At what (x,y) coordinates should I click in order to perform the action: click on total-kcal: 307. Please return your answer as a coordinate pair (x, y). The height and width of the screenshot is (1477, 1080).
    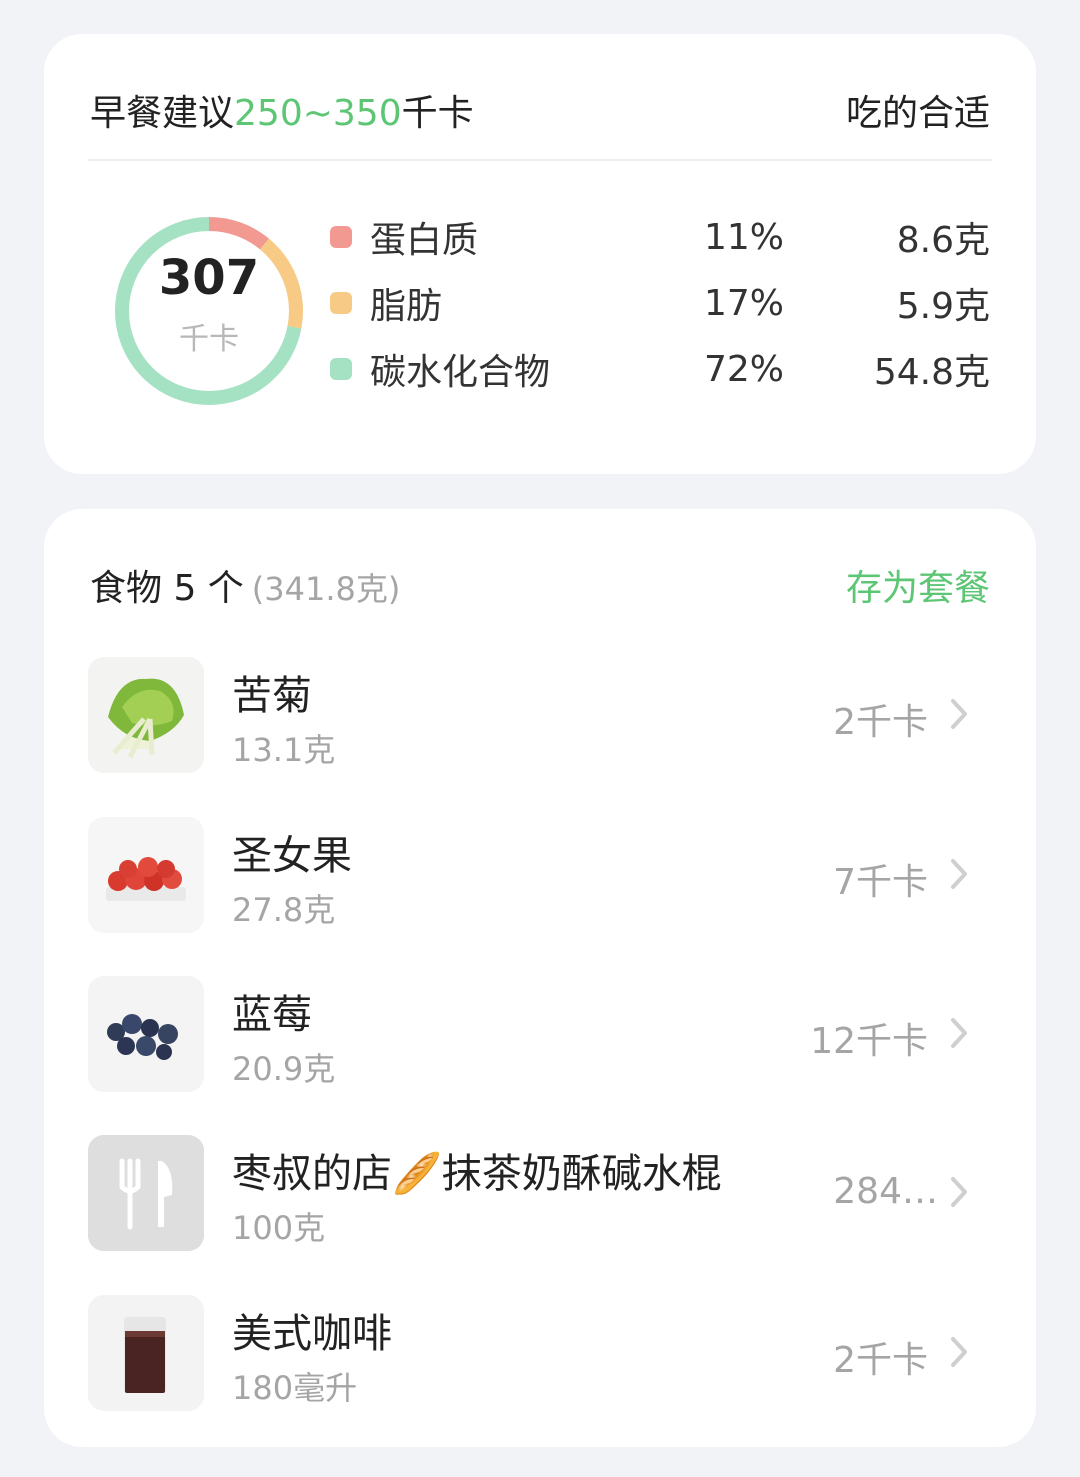
    Looking at the image, I should click on (209, 278).